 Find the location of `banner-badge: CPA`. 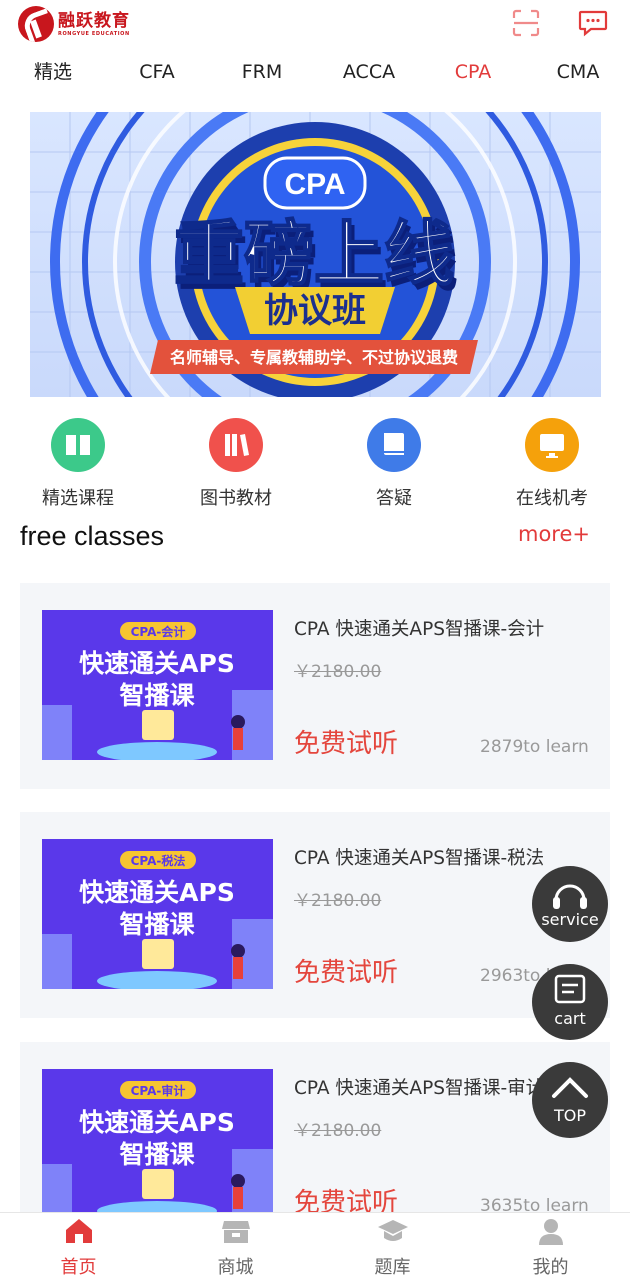

banner-badge: CPA is located at coordinates (314, 184).